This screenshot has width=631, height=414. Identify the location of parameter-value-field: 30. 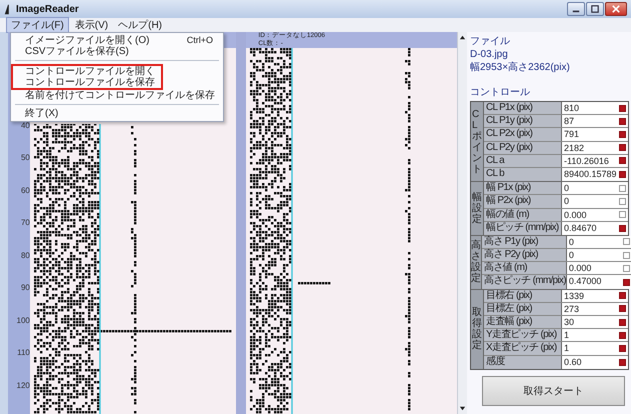
(589, 322).